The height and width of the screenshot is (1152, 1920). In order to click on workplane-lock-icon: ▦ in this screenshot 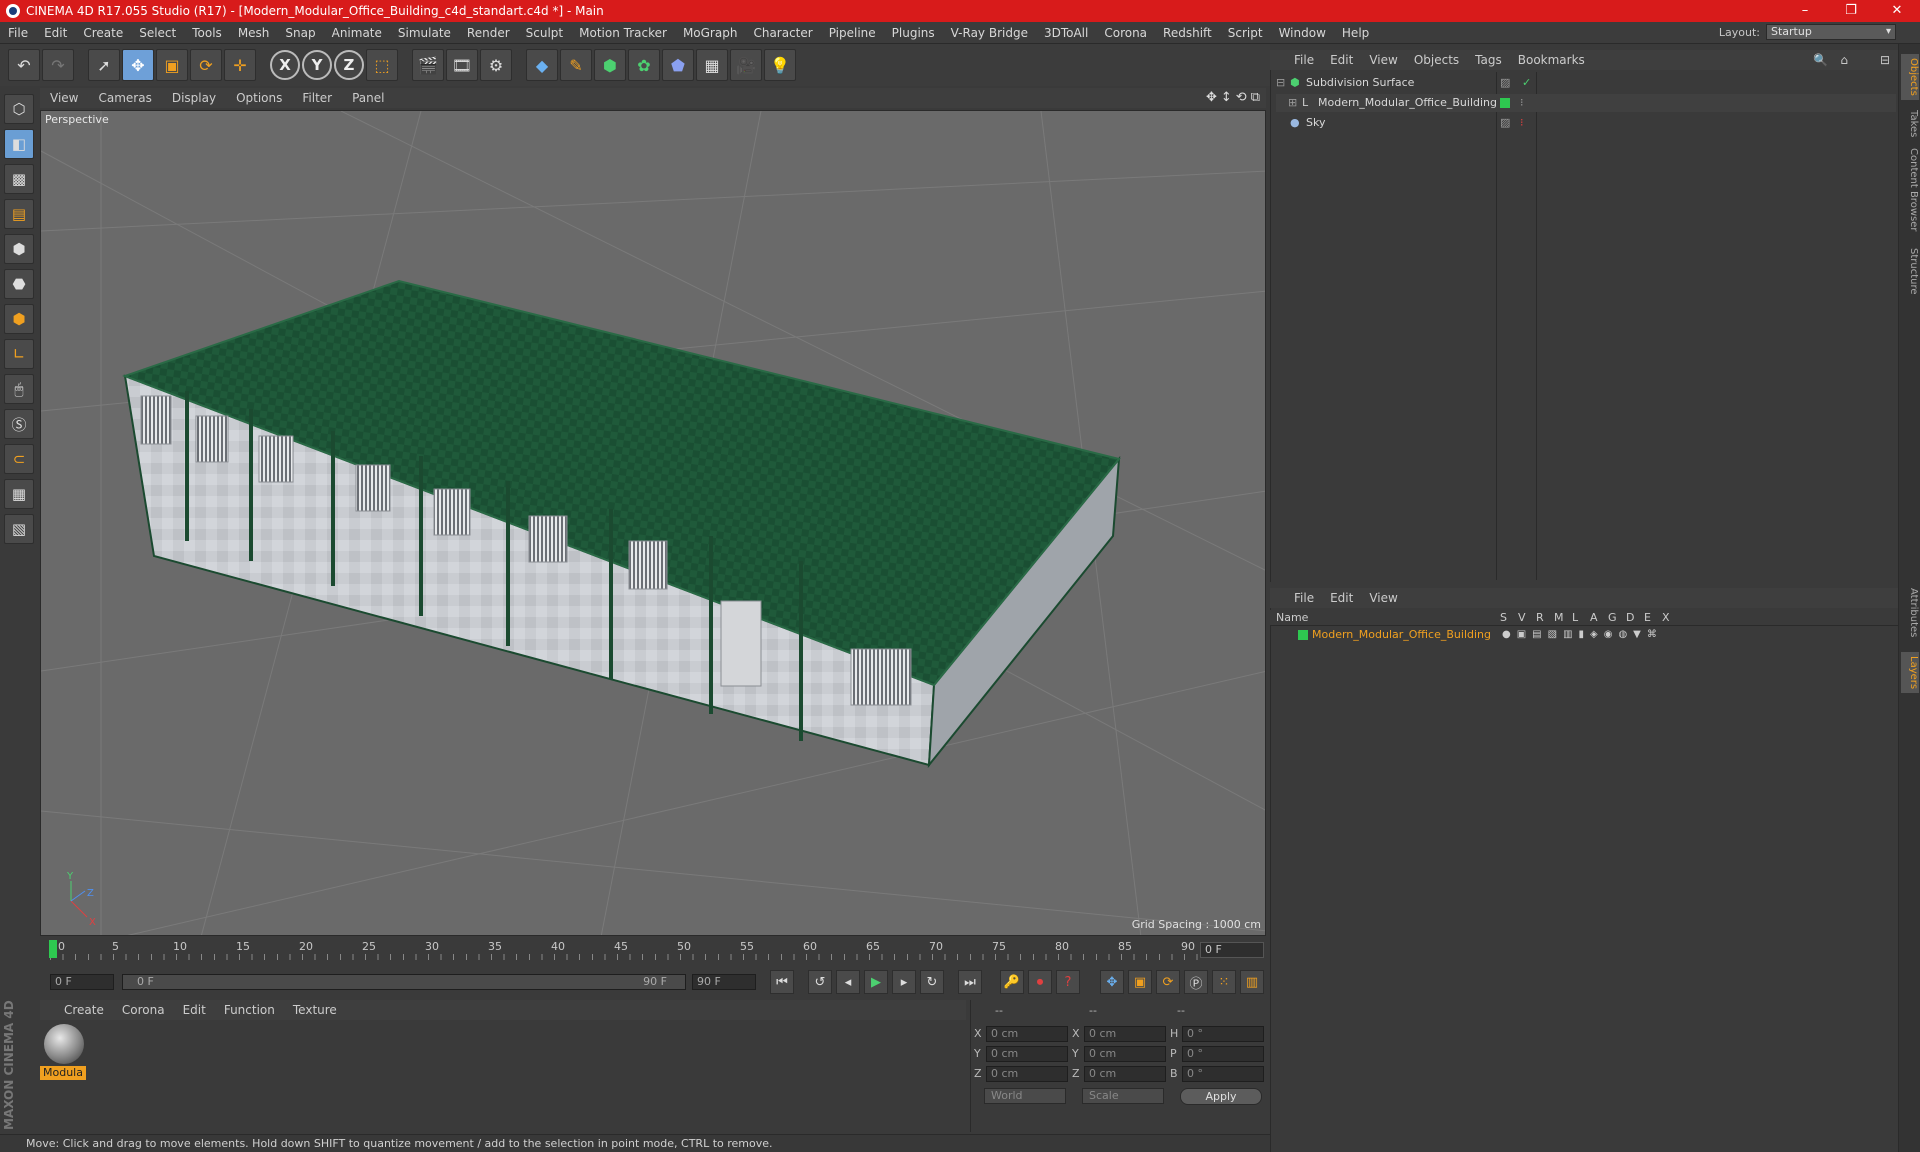, I will do `click(19, 494)`.